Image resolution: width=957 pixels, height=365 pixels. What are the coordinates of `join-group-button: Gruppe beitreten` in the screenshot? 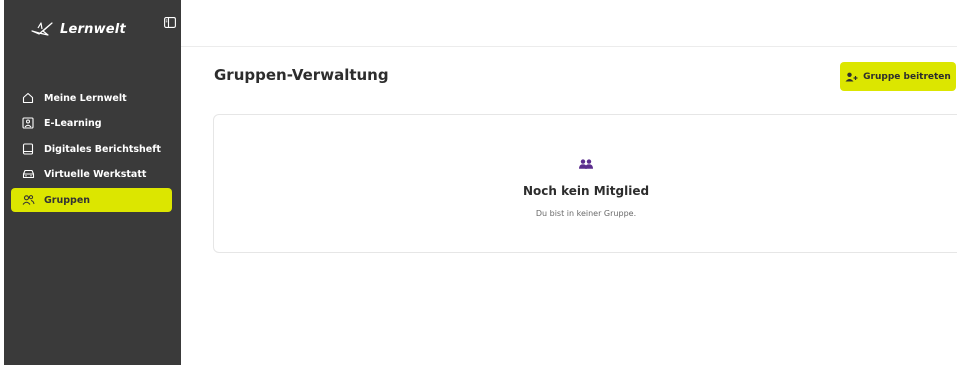 It's located at (898, 76).